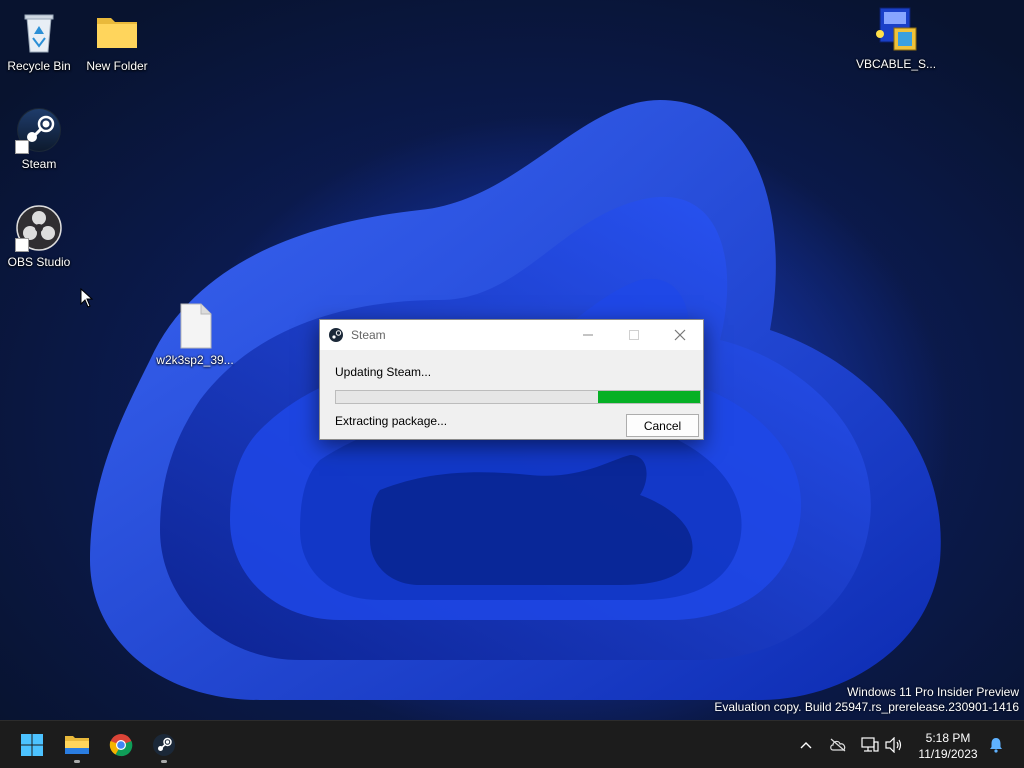 Image resolution: width=1024 pixels, height=768 pixels. I want to click on minimize-button, so click(588, 335).